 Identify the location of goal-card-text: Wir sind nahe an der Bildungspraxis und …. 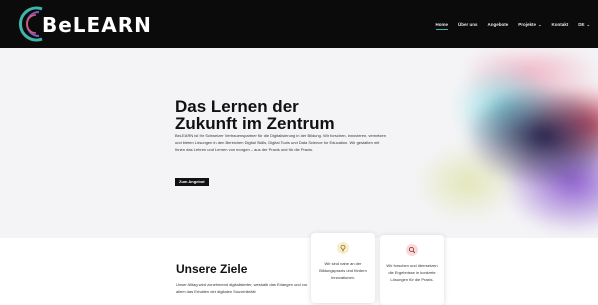
(343, 270).